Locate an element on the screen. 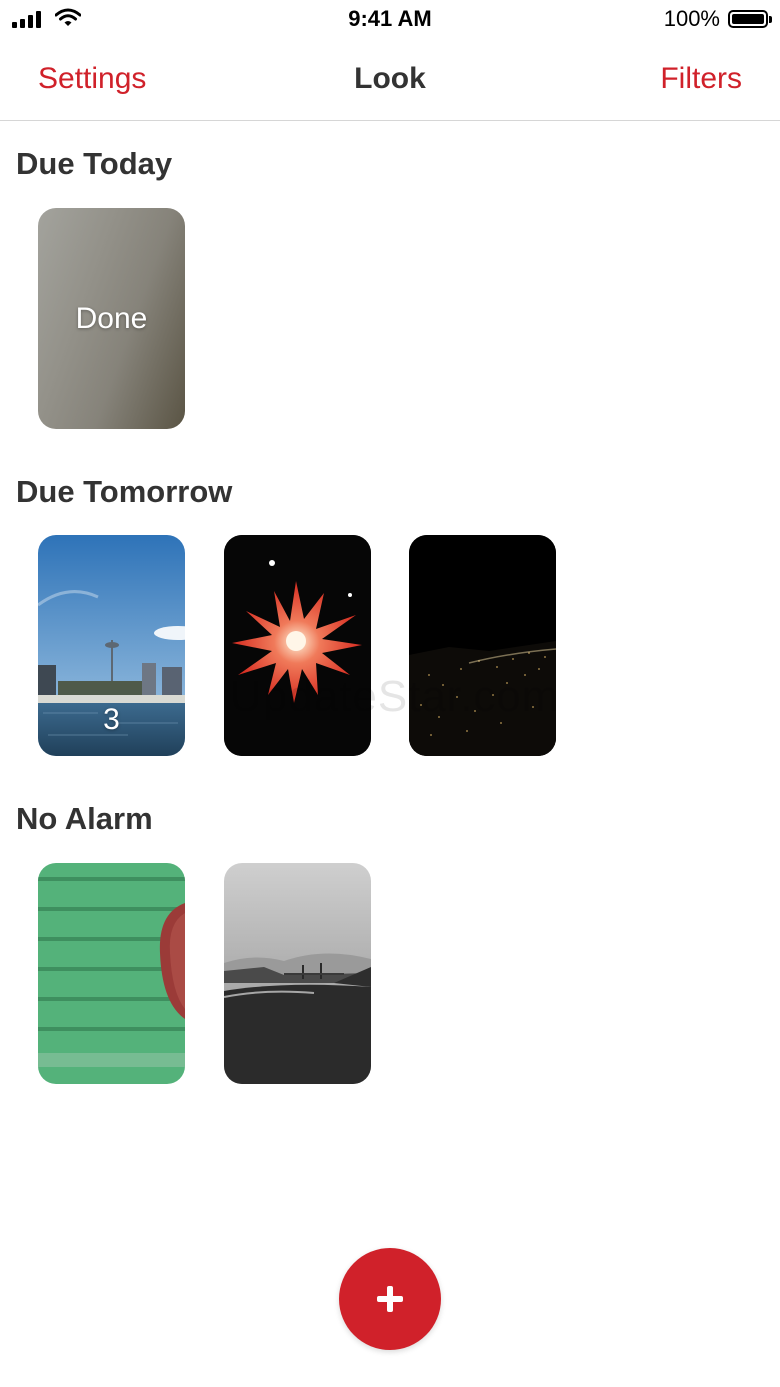  photo-card: Done is located at coordinates (111, 318).